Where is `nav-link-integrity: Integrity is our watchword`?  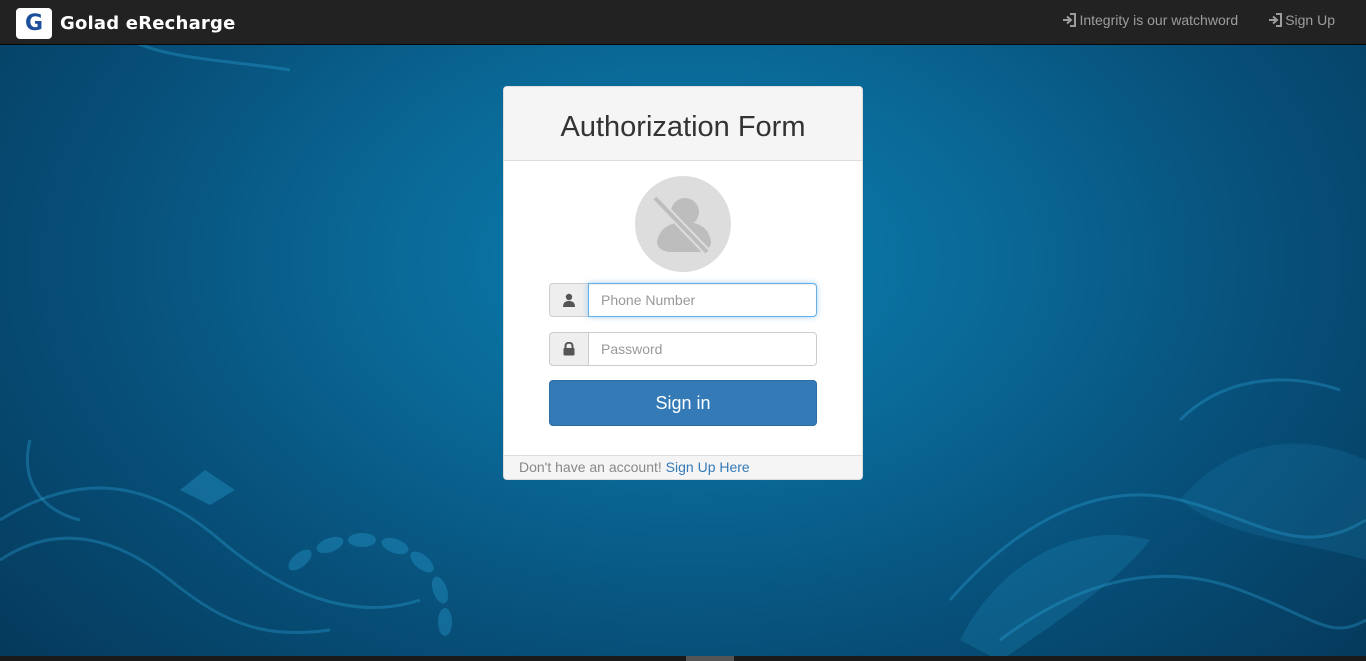
nav-link-integrity: Integrity is our watchword is located at coordinates (1150, 20).